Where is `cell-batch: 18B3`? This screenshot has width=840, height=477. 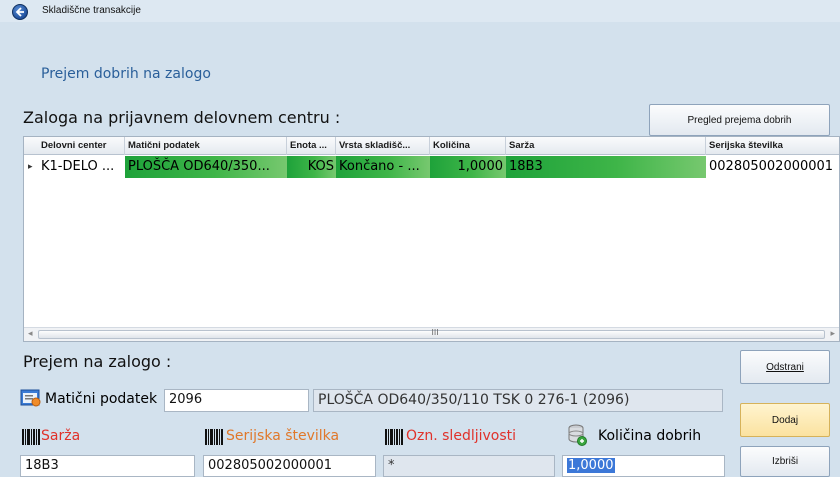
cell-batch: 18B3 is located at coordinates (606, 167).